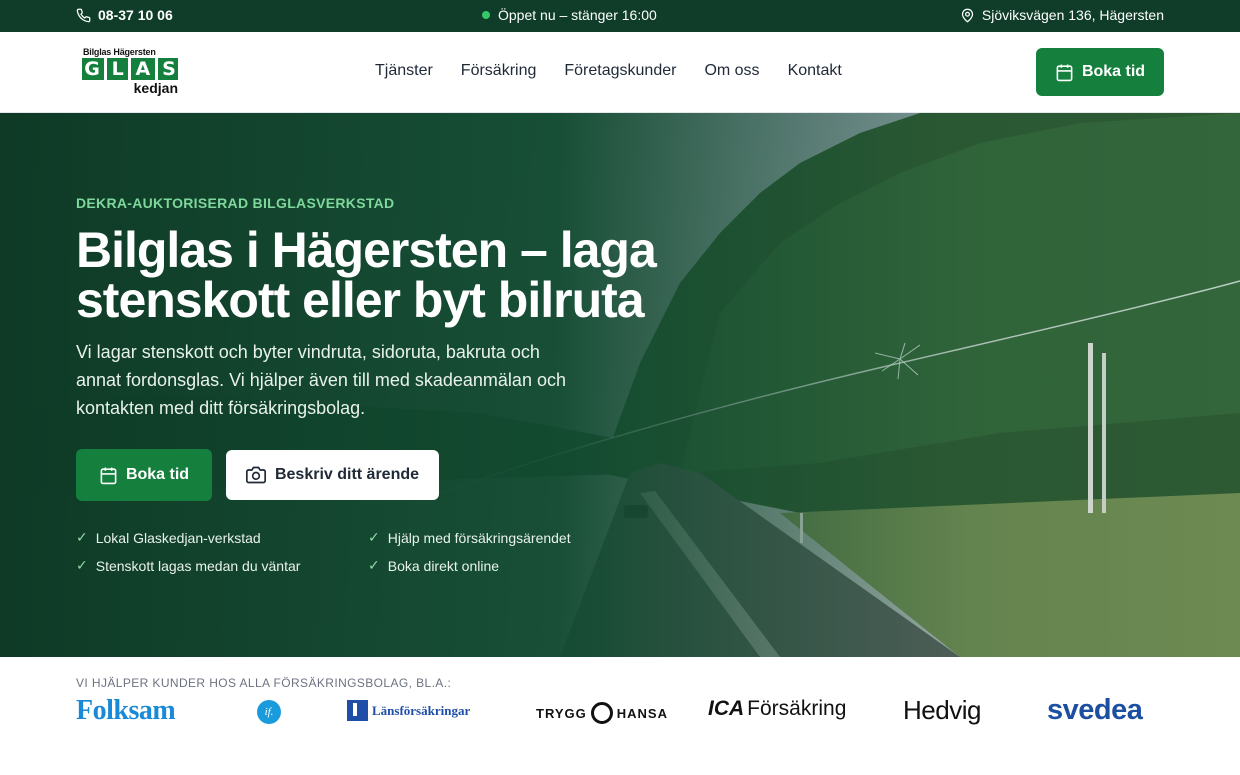  I want to click on describe-issue-label: Beskriv ditt ärende, so click(347, 474).